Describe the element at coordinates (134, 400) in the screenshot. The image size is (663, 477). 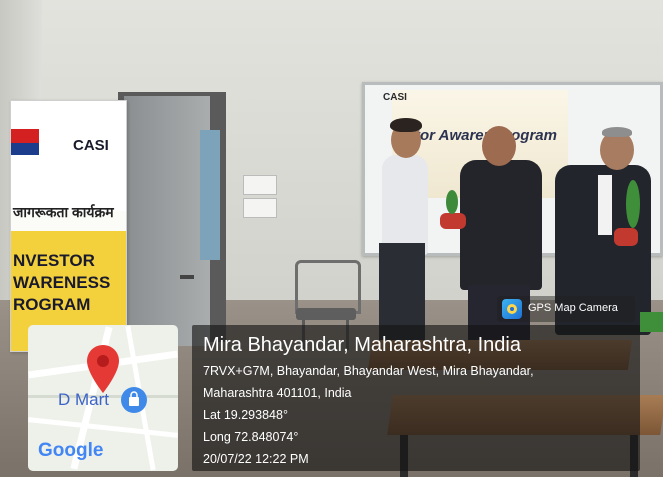
I see `shopping-bag-icon` at that location.